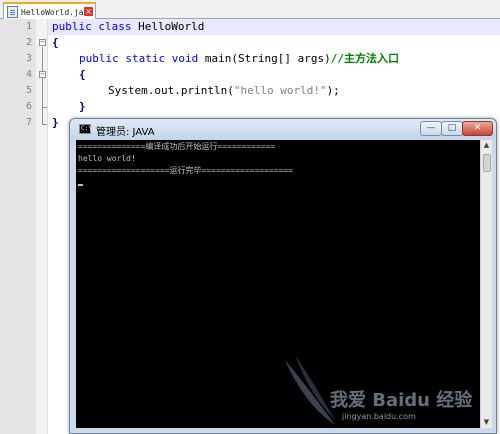  What do you see at coordinates (88, 11) in the screenshot?
I see `tab-close-icon: ×` at bounding box center [88, 11].